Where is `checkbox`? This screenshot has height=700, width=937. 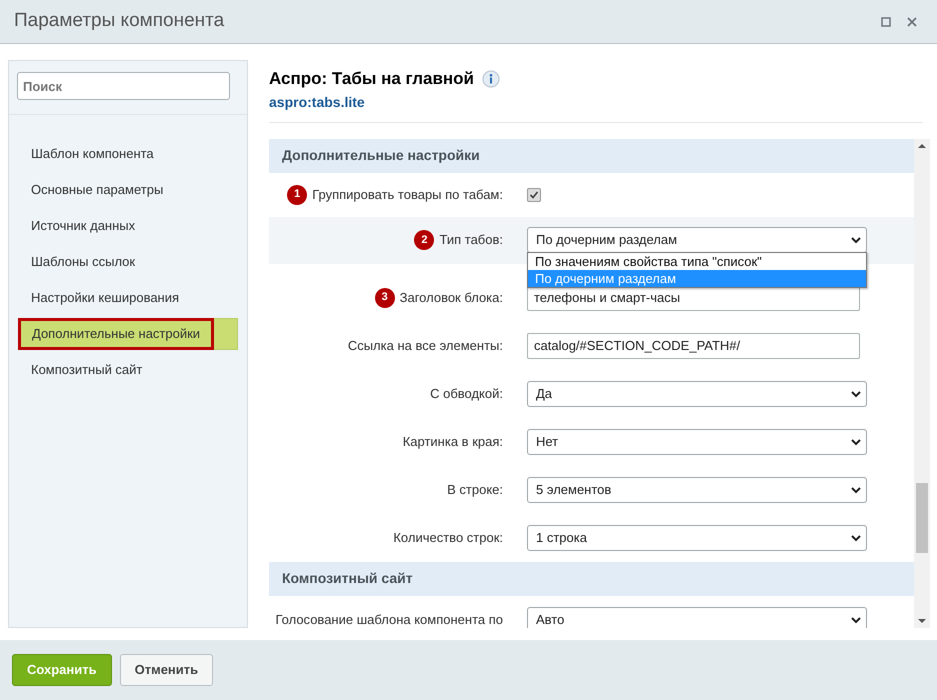 checkbox is located at coordinates (534, 195).